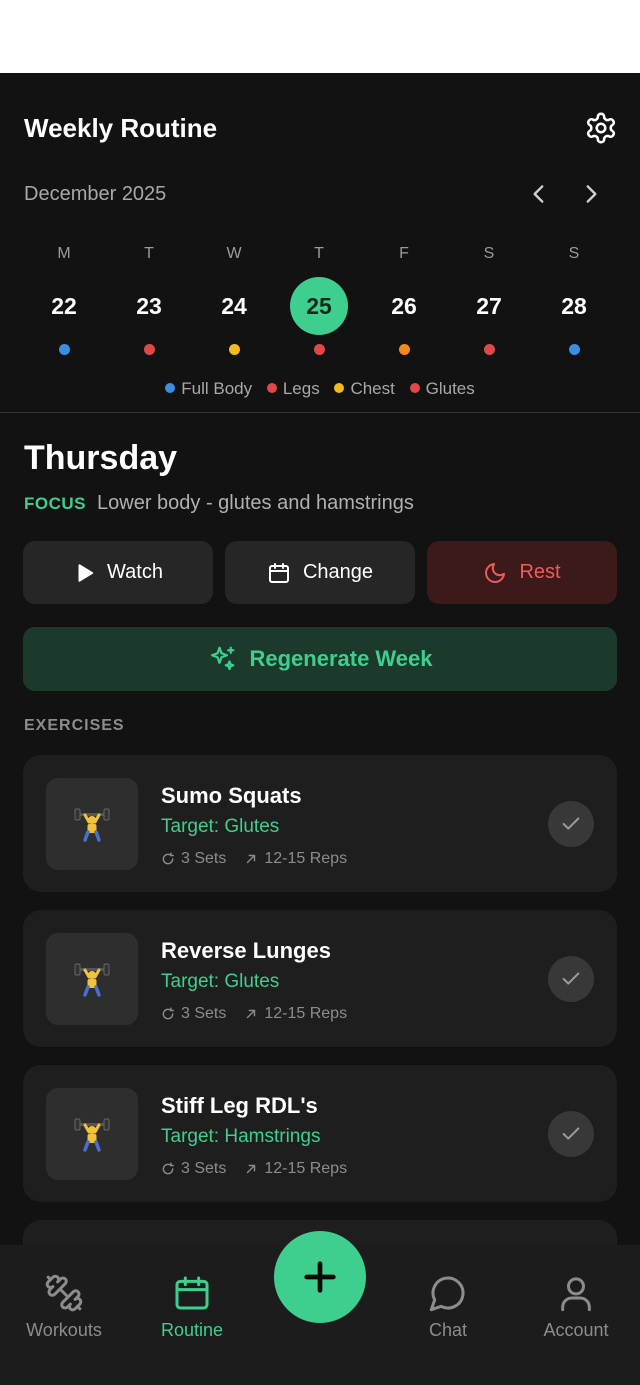 This screenshot has width=640, height=1385. What do you see at coordinates (223, 658) in the screenshot?
I see `sparkles-icon` at bounding box center [223, 658].